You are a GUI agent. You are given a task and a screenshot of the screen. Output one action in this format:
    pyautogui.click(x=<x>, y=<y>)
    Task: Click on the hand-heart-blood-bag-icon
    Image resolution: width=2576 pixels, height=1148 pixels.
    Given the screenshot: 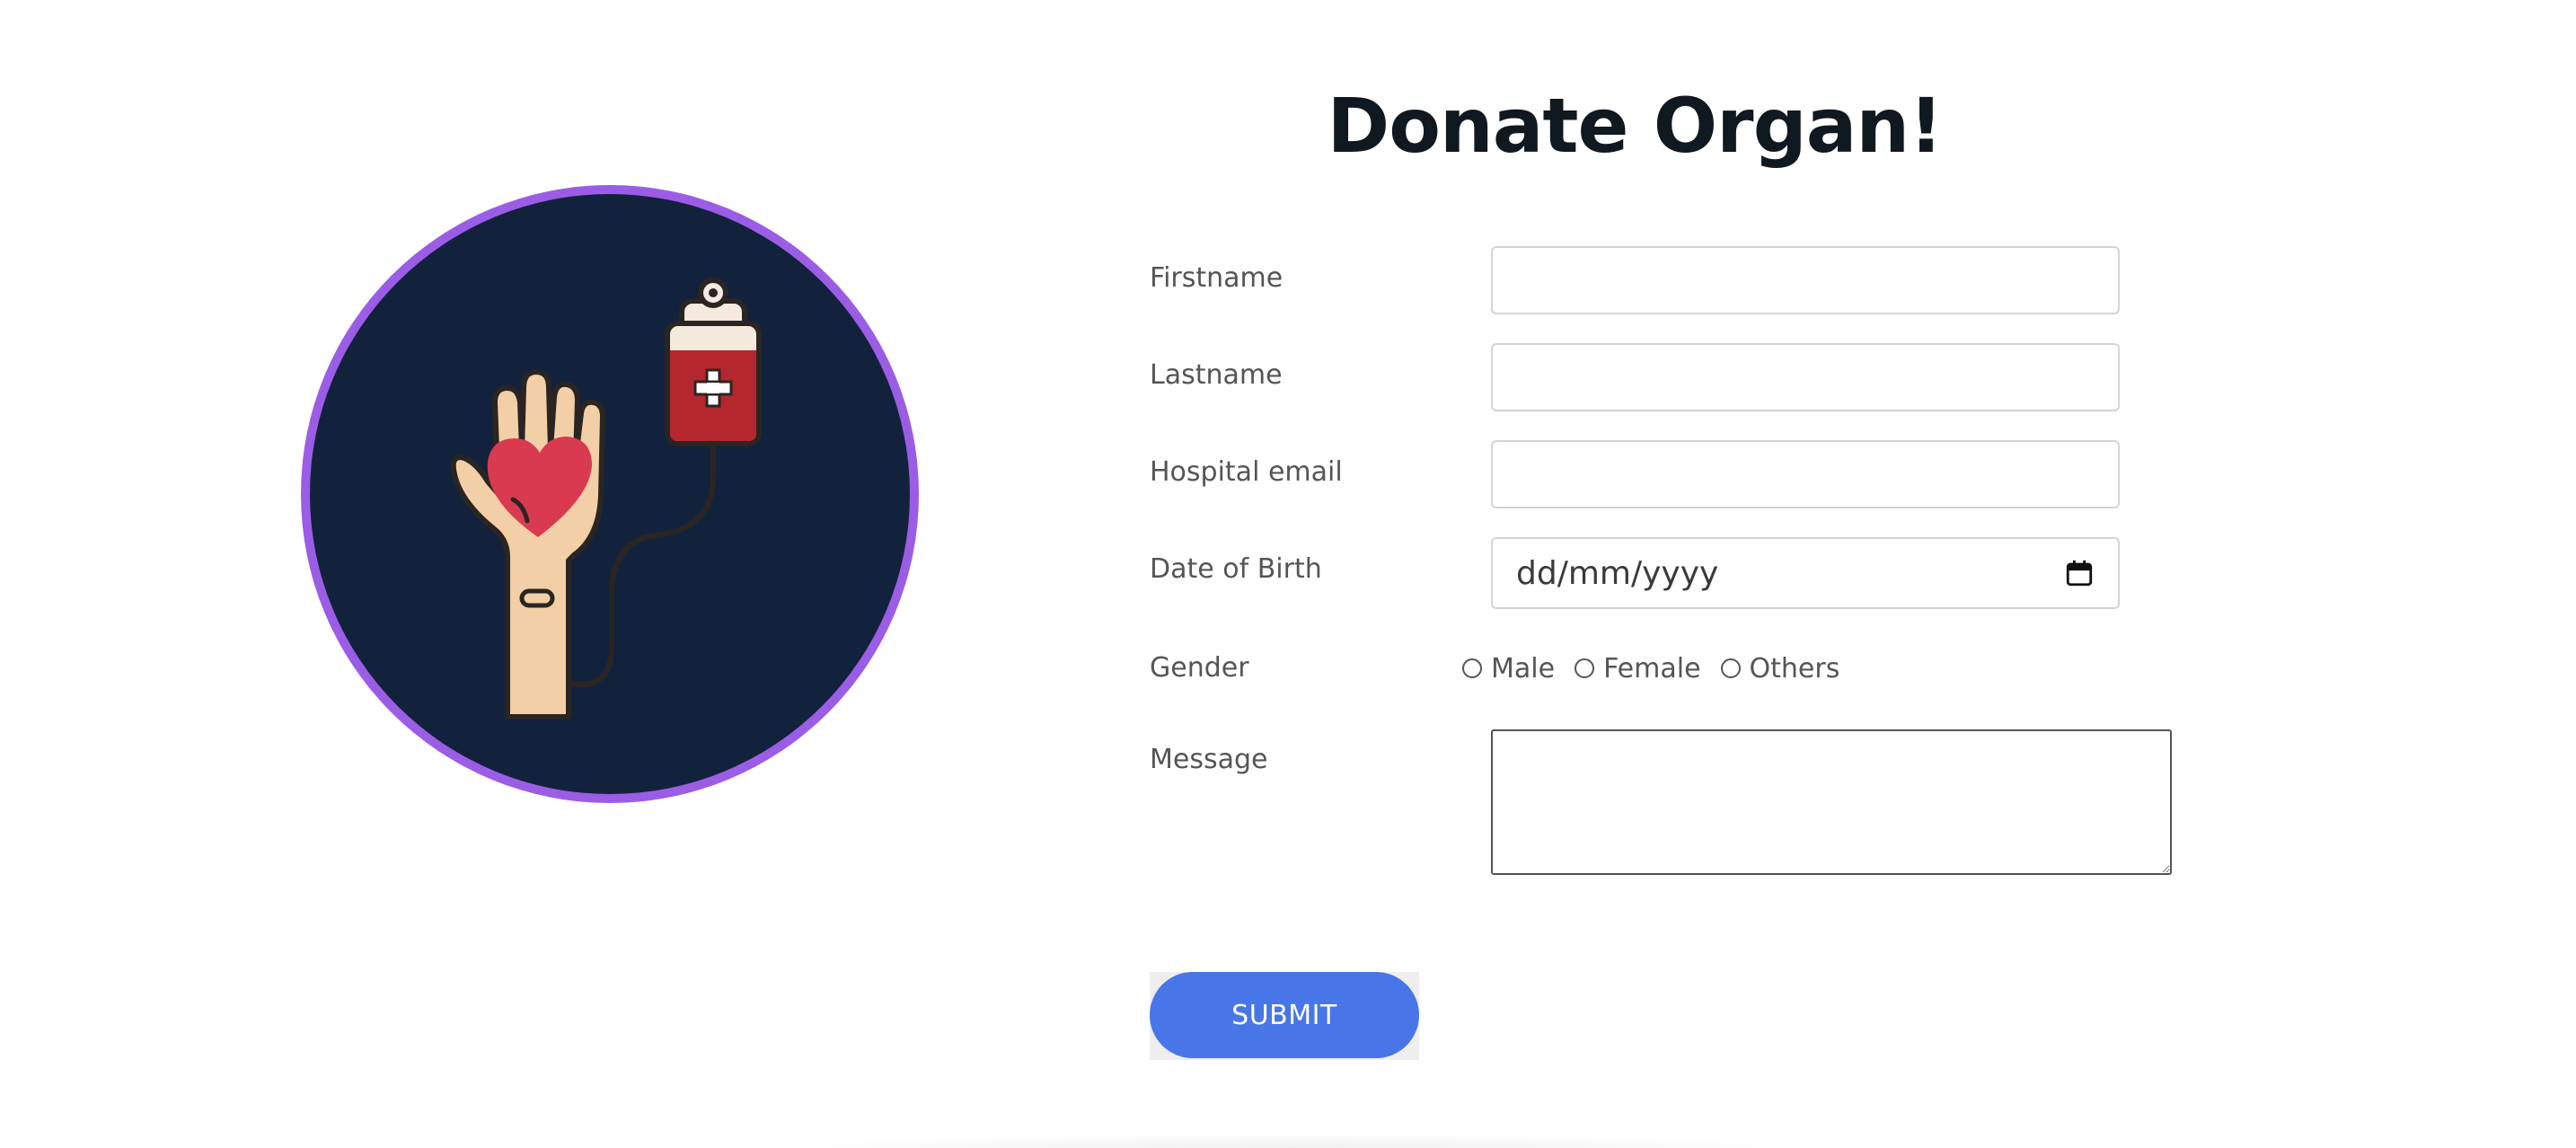 What is the action you would take?
    pyautogui.click(x=610, y=494)
    